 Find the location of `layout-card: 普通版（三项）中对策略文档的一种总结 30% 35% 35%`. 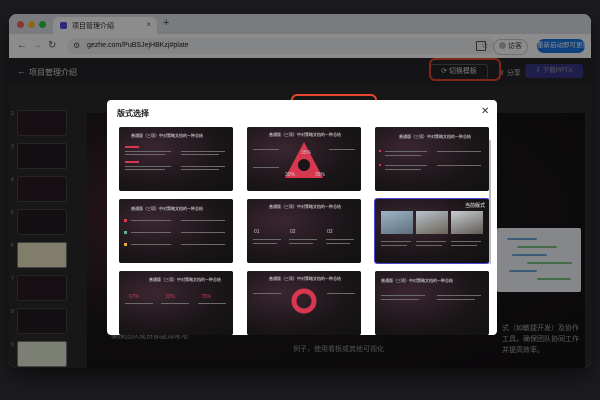

layout-card: 普通版（三项）中对策略文档的一种总结 30% 35% 35% is located at coordinates (304, 159).